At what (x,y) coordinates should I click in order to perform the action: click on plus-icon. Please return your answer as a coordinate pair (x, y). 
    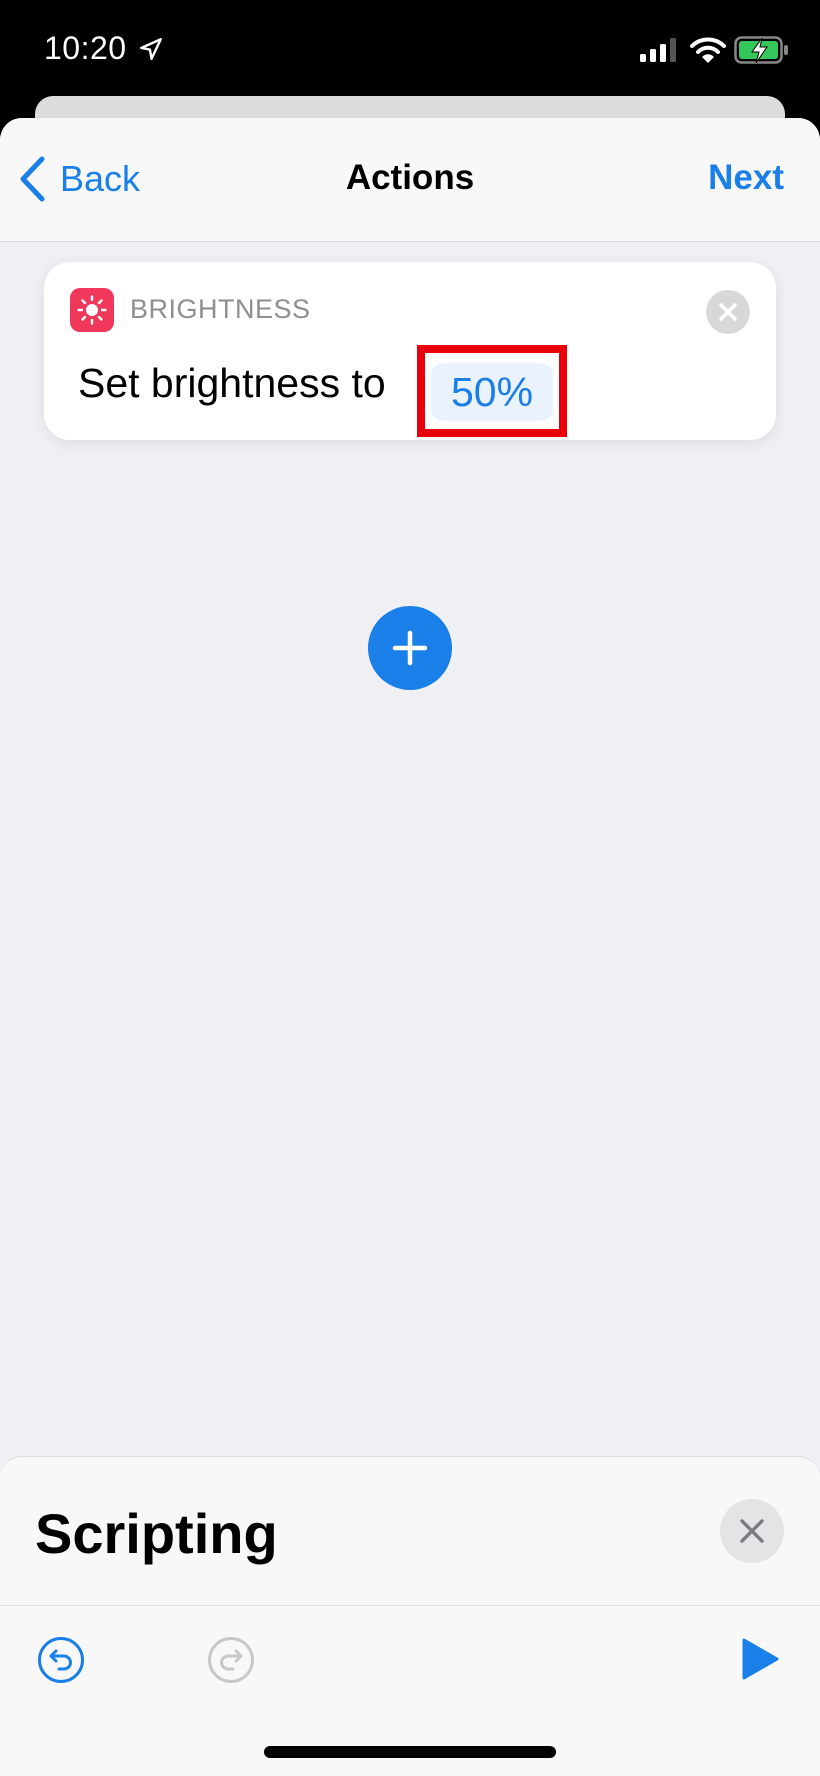
    Looking at the image, I should click on (410, 648).